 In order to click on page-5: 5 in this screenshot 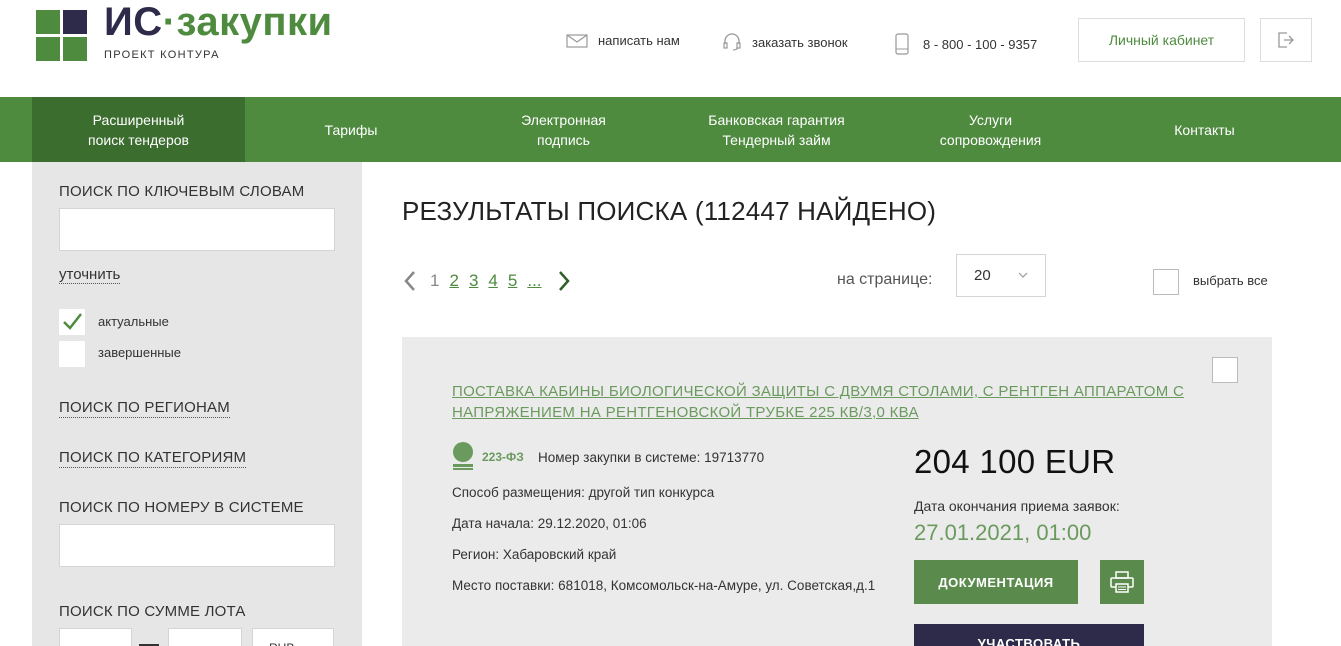, I will do `click(512, 281)`.